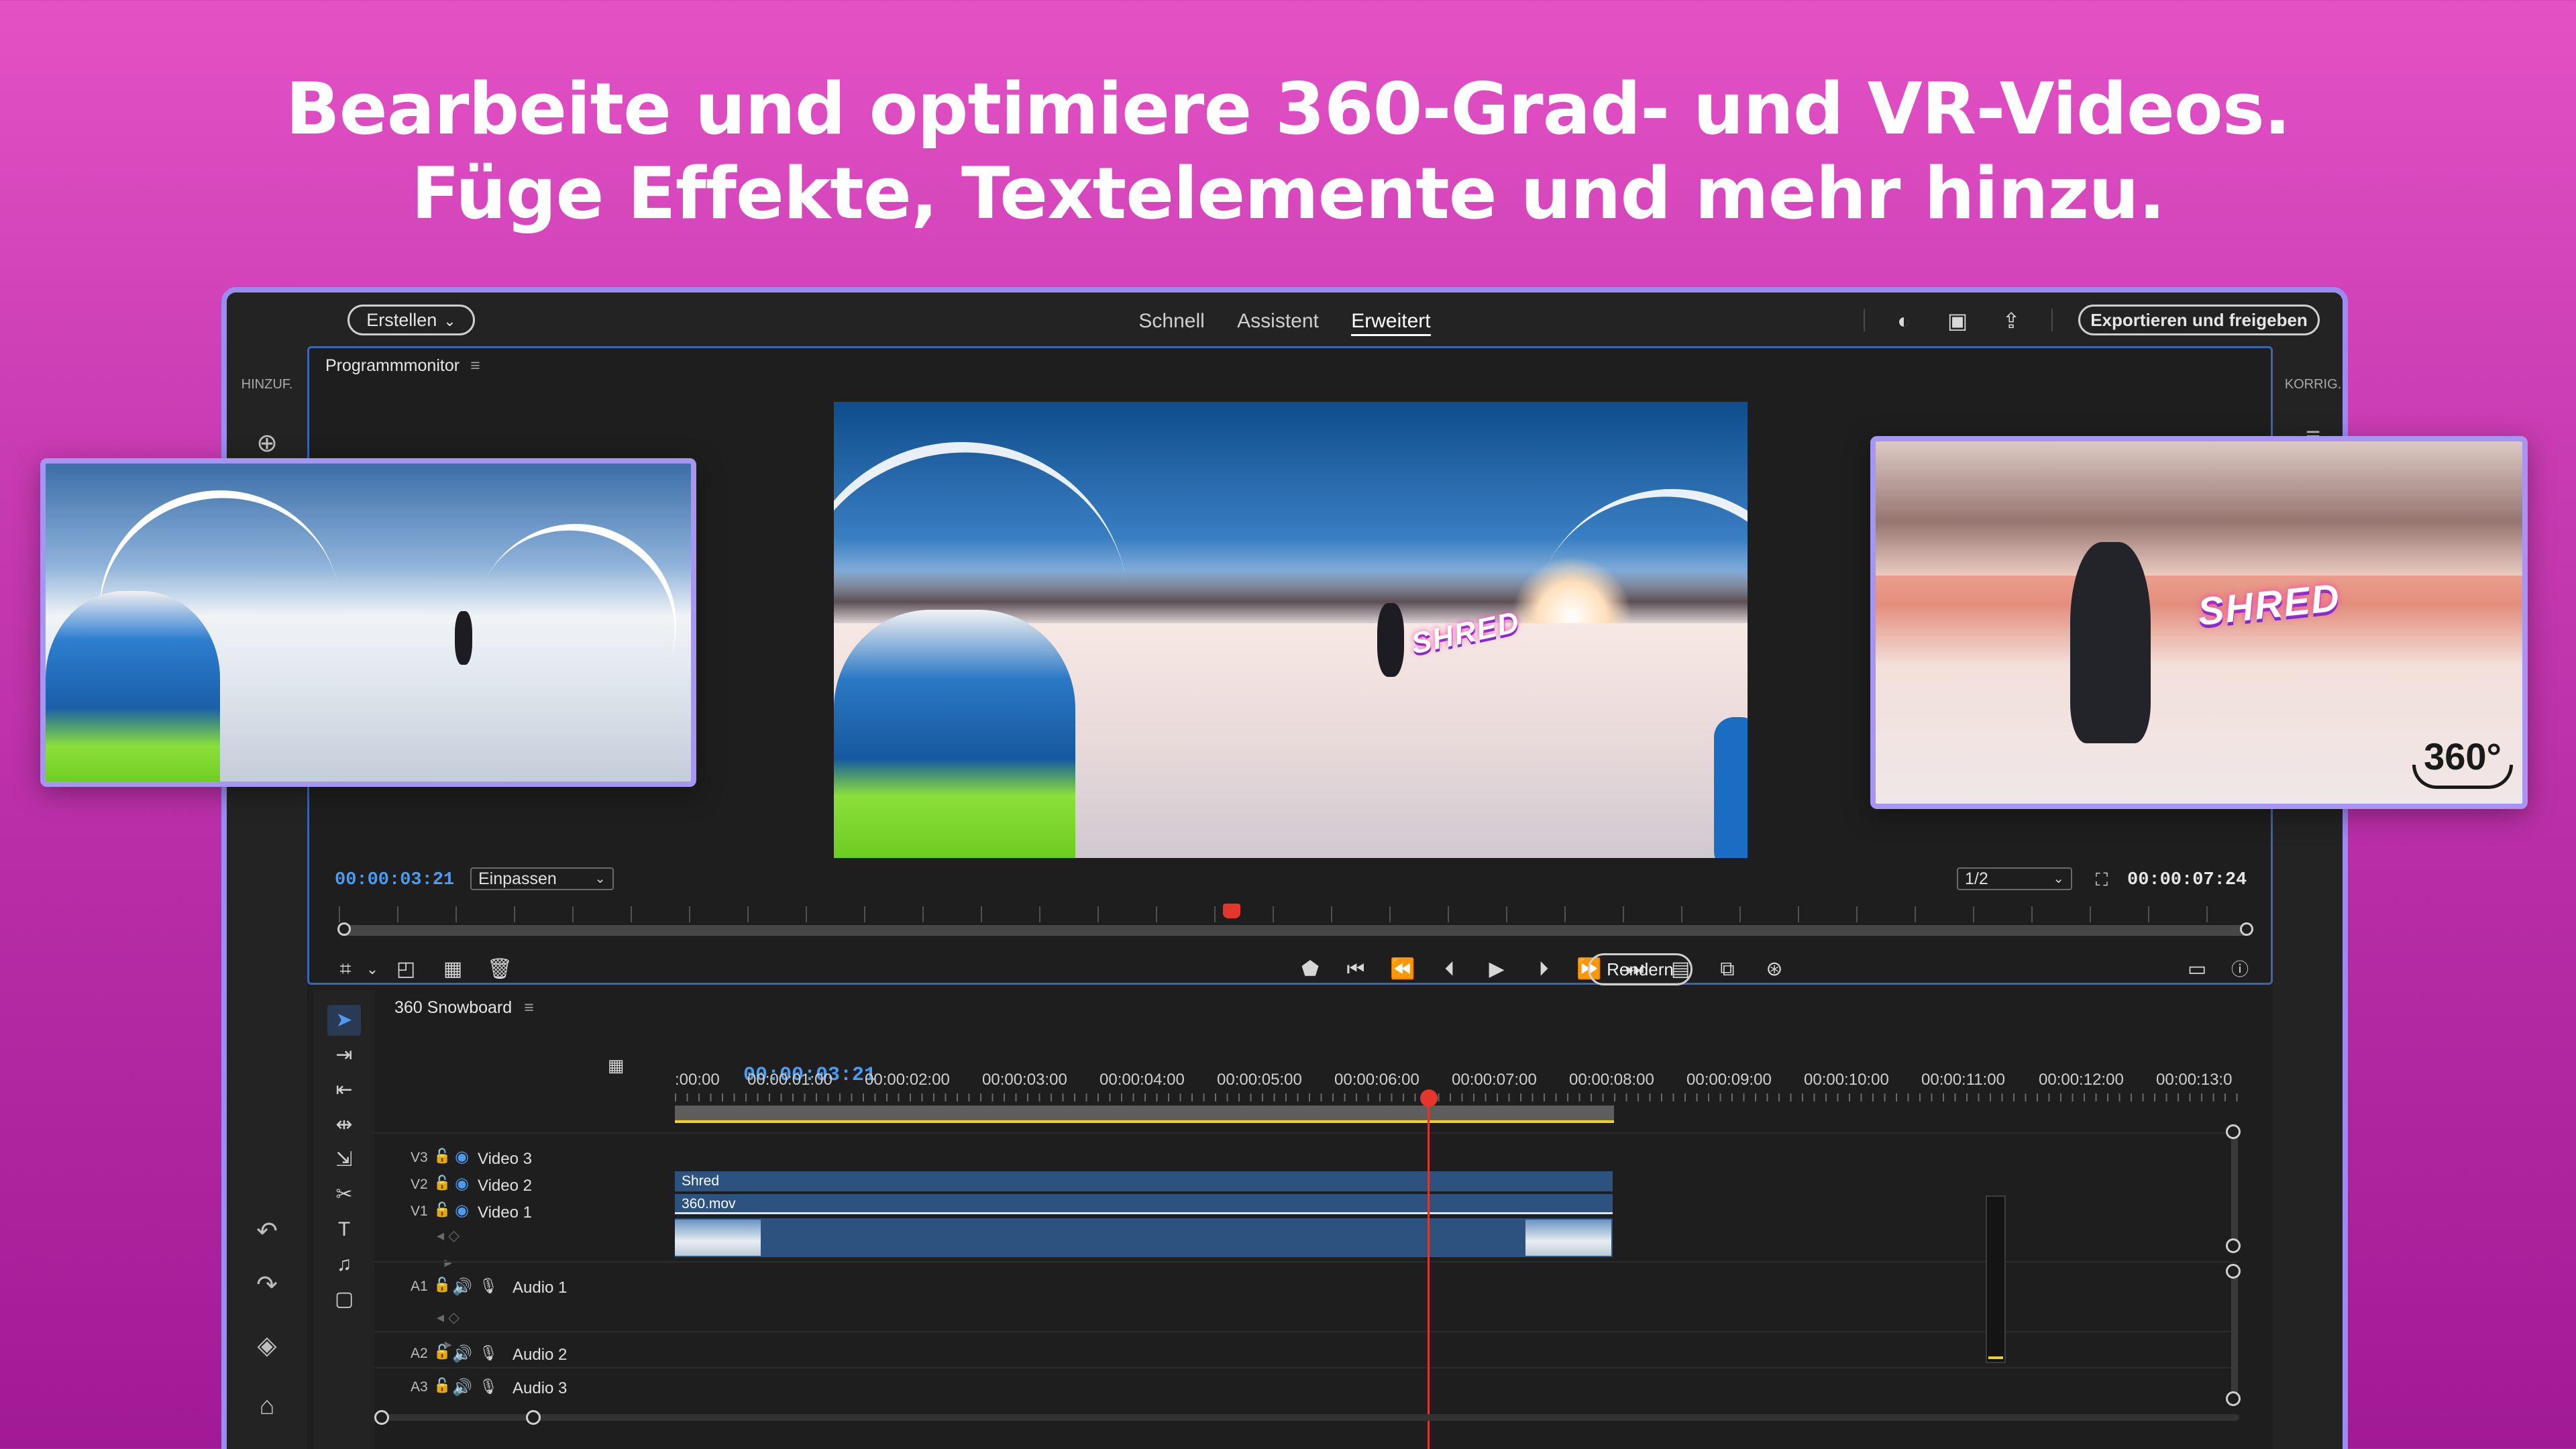 This screenshot has height=1449, width=2576. I want to click on track-name: Audio 1, so click(540, 1288).